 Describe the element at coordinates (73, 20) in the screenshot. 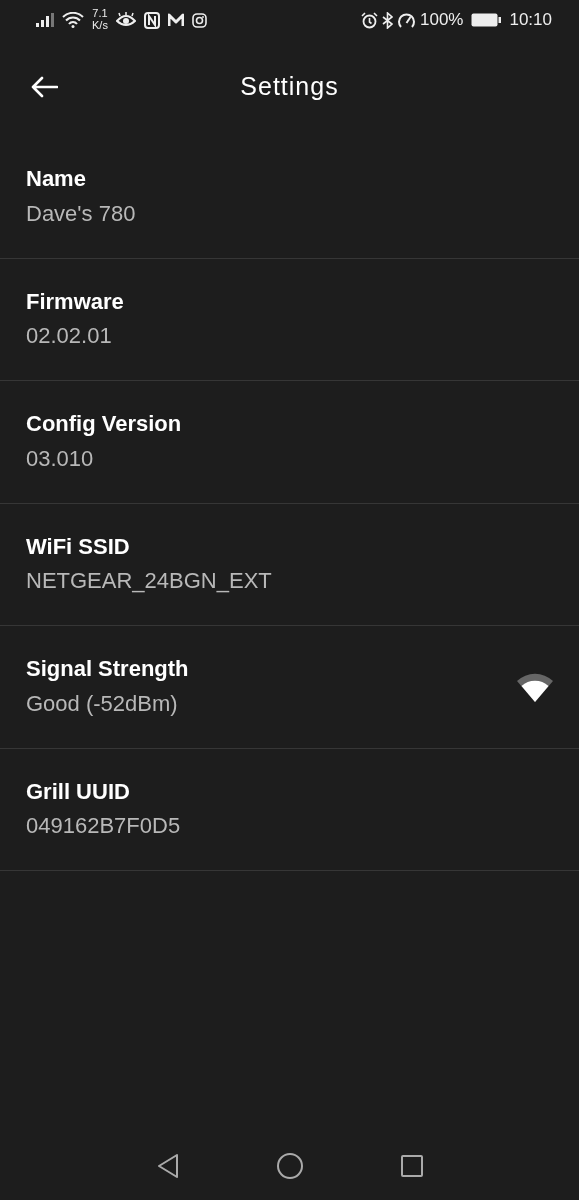

I see `wifi-icon` at that location.